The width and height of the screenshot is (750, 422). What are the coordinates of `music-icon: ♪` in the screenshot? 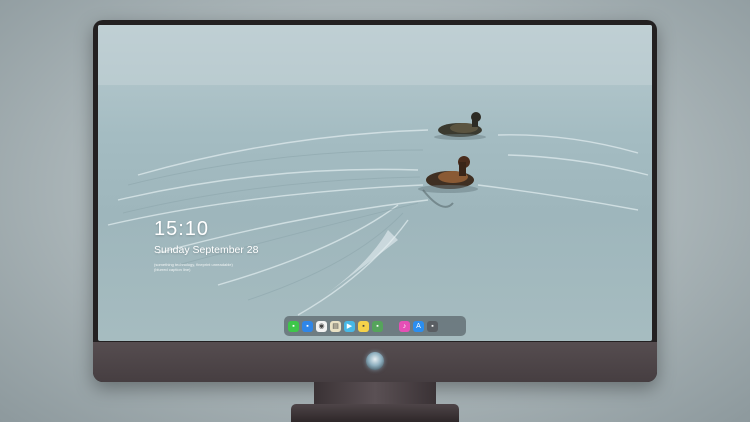 It's located at (404, 326).